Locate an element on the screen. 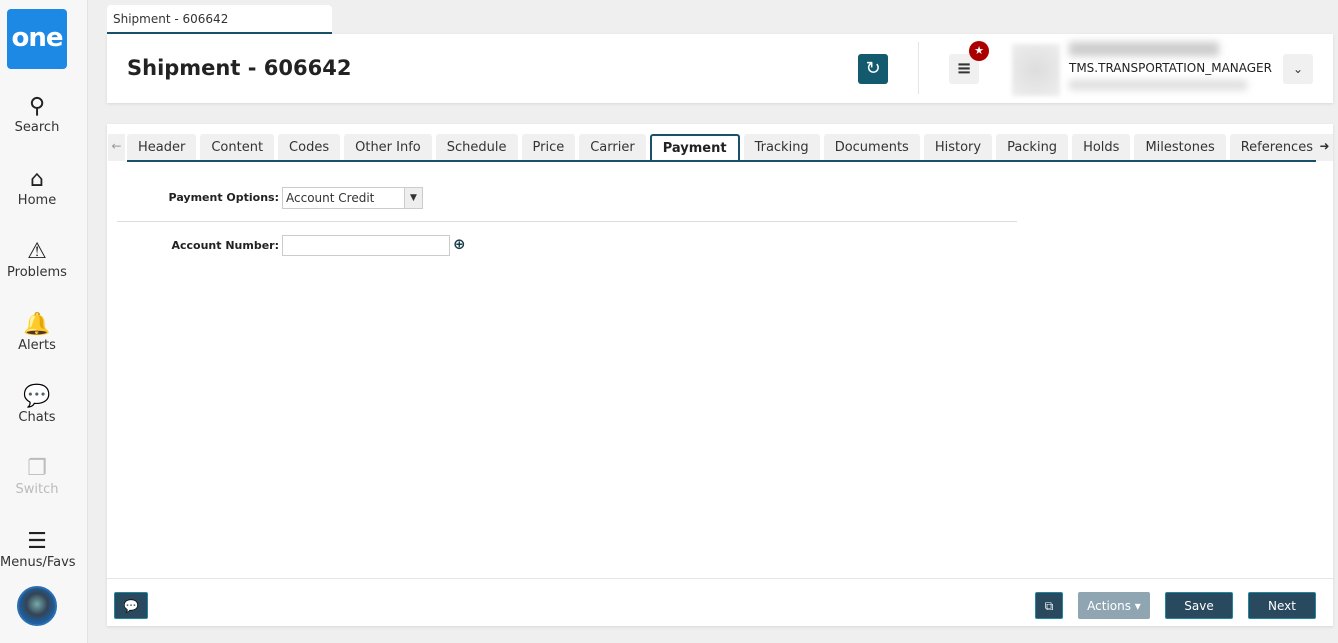 The width and height of the screenshot is (1338, 643). app-logo: one is located at coordinates (37, 39).